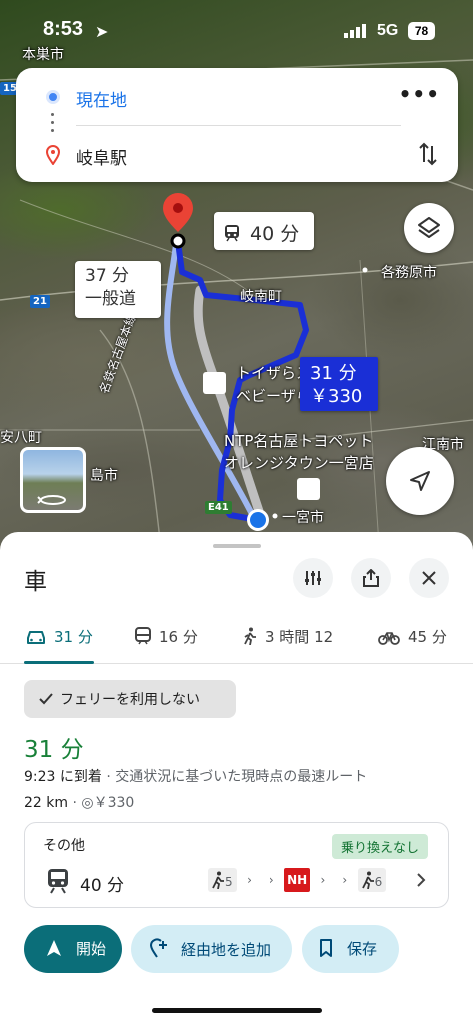 The image size is (473, 1024). What do you see at coordinates (326, 948) in the screenshot?
I see `bookmark-icon` at bounding box center [326, 948].